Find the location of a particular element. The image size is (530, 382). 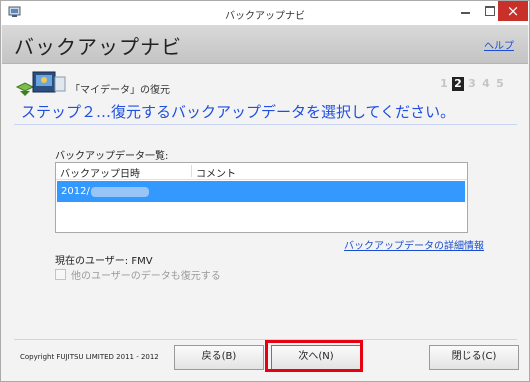

step-5: 5 is located at coordinates (500, 83).